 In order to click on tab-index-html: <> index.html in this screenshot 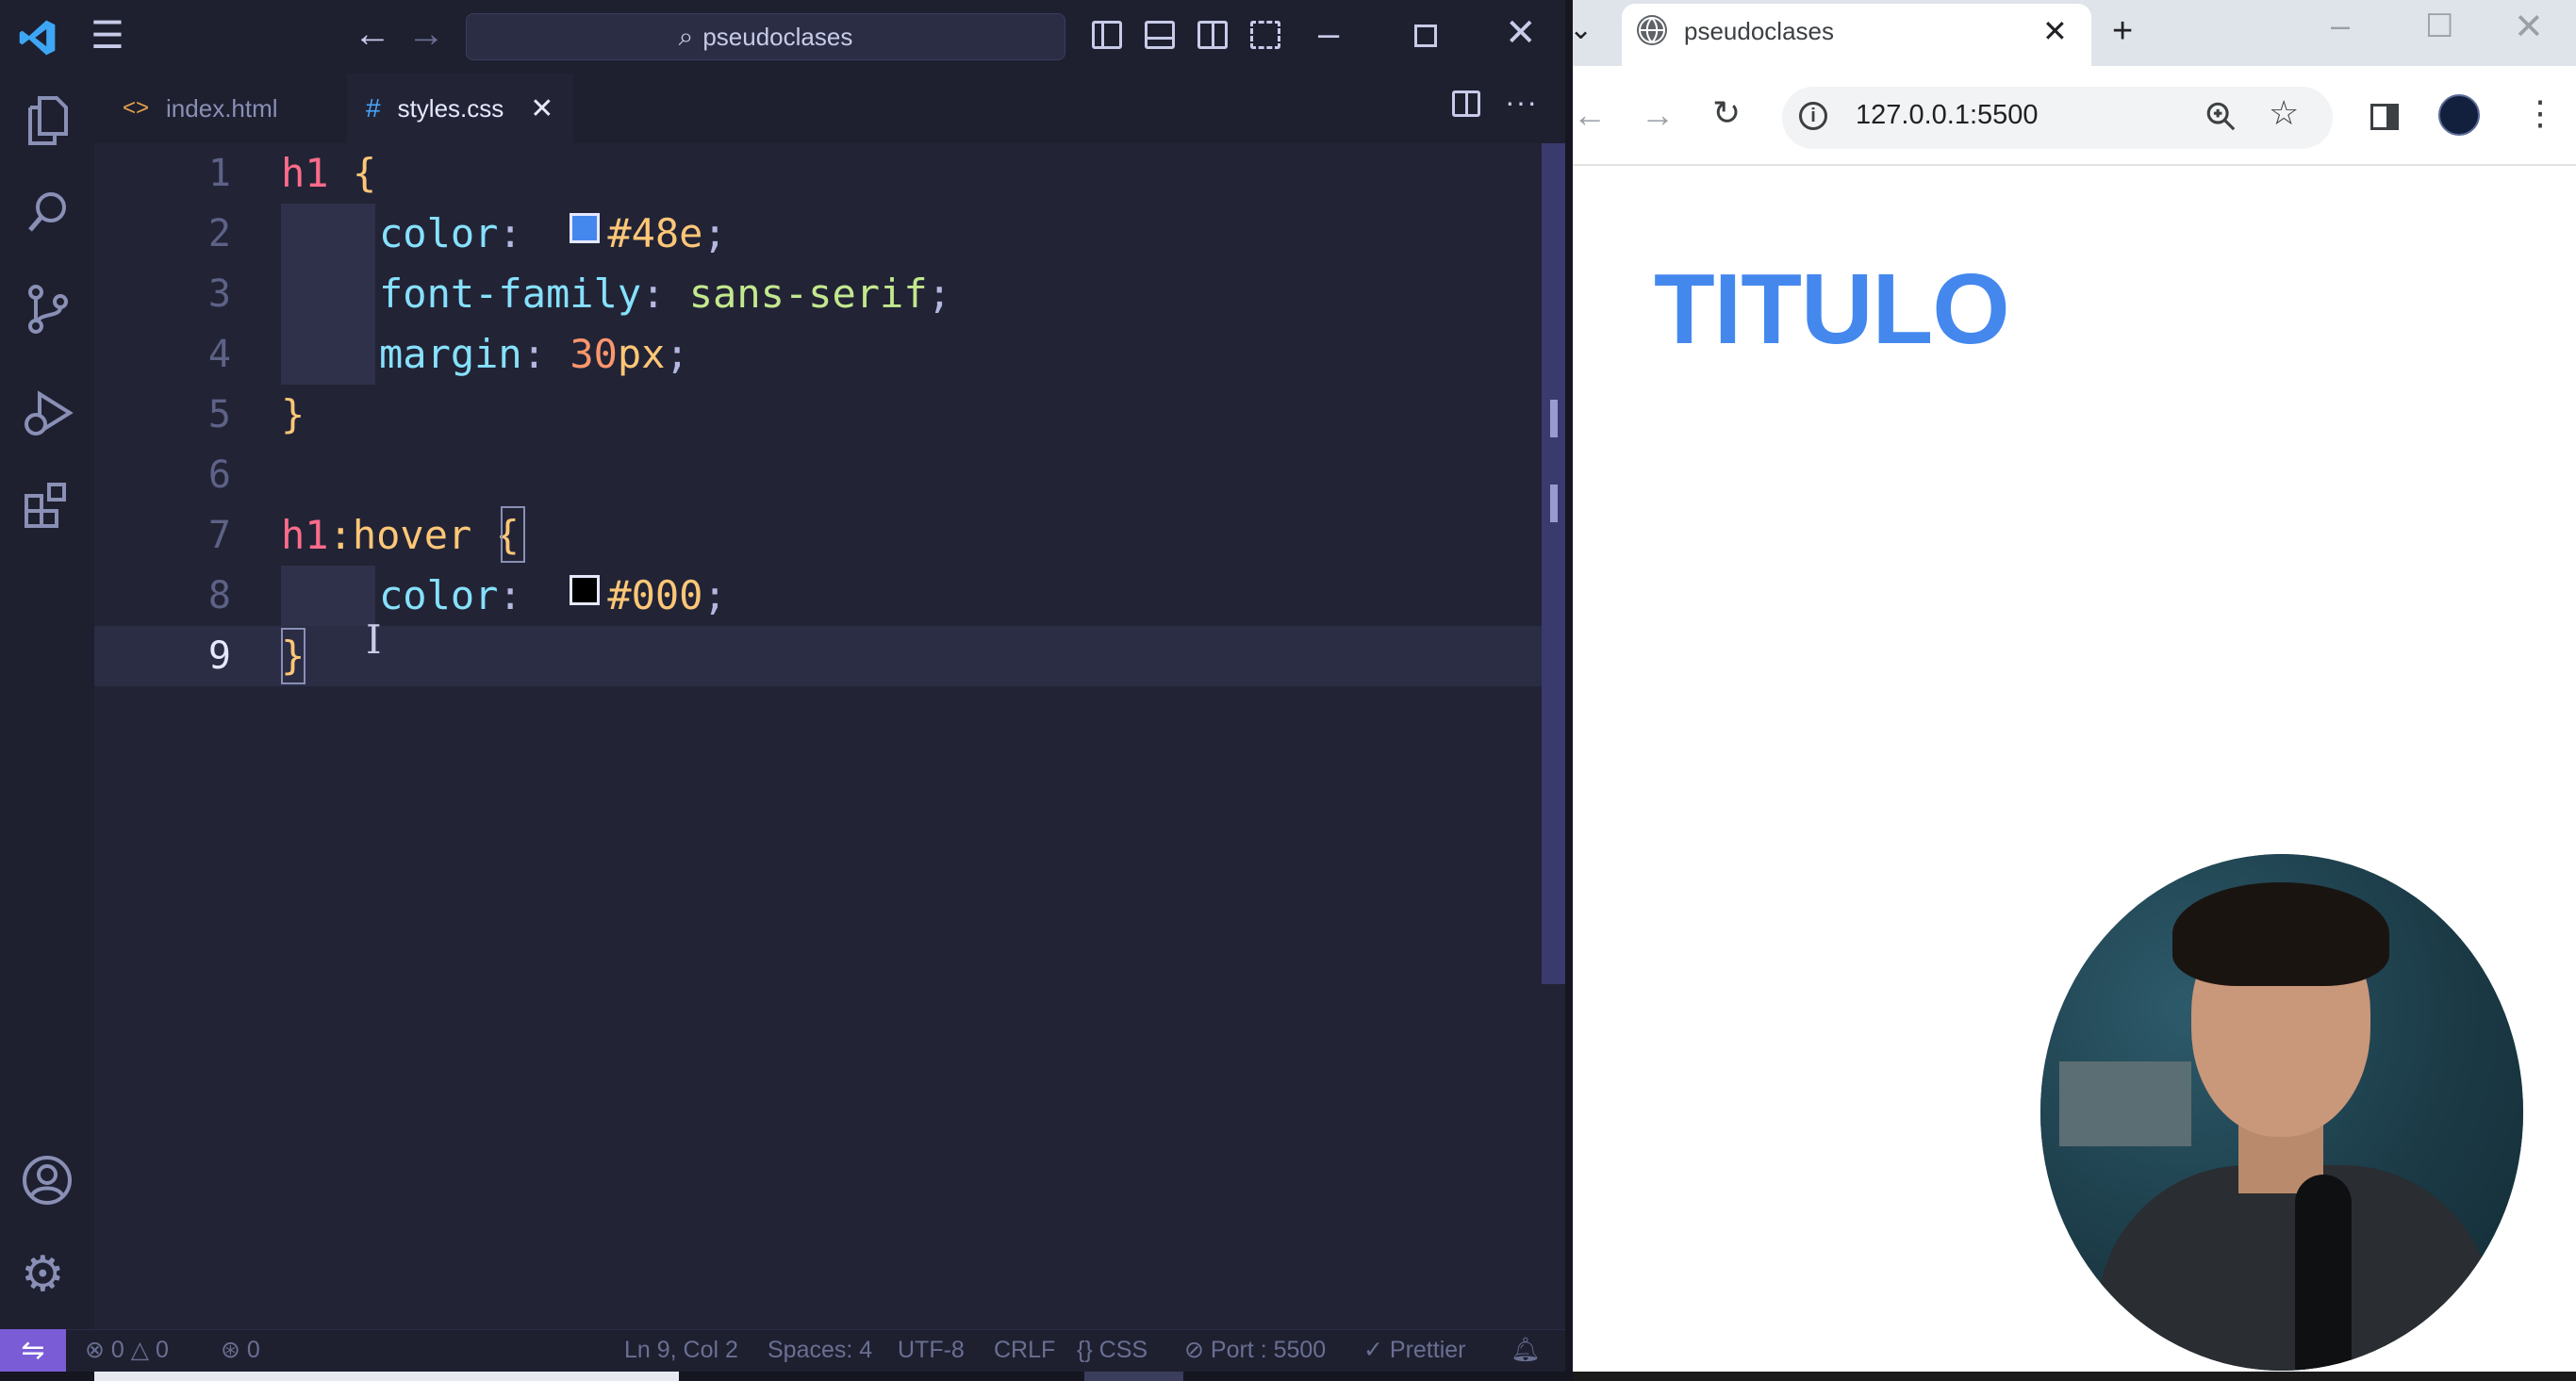, I will do `click(221, 109)`.